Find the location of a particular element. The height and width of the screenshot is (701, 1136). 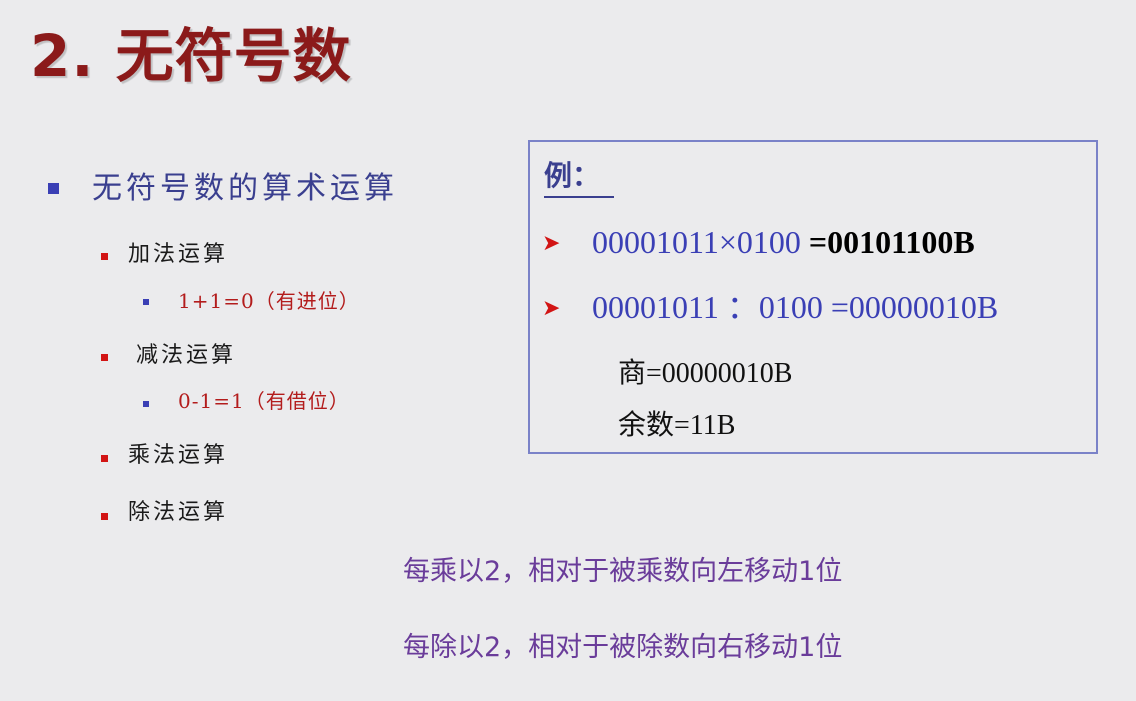

list-subitem-subtraction: 0-1=1（有借位） is located at coordinates (264, 401).